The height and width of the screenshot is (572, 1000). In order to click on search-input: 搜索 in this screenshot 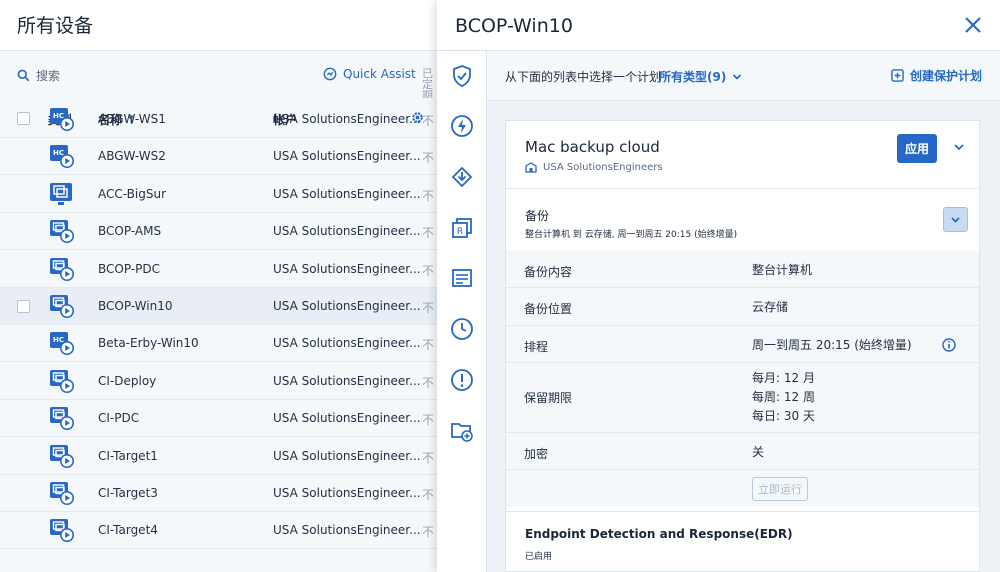, I will do `click(48, 75)`.